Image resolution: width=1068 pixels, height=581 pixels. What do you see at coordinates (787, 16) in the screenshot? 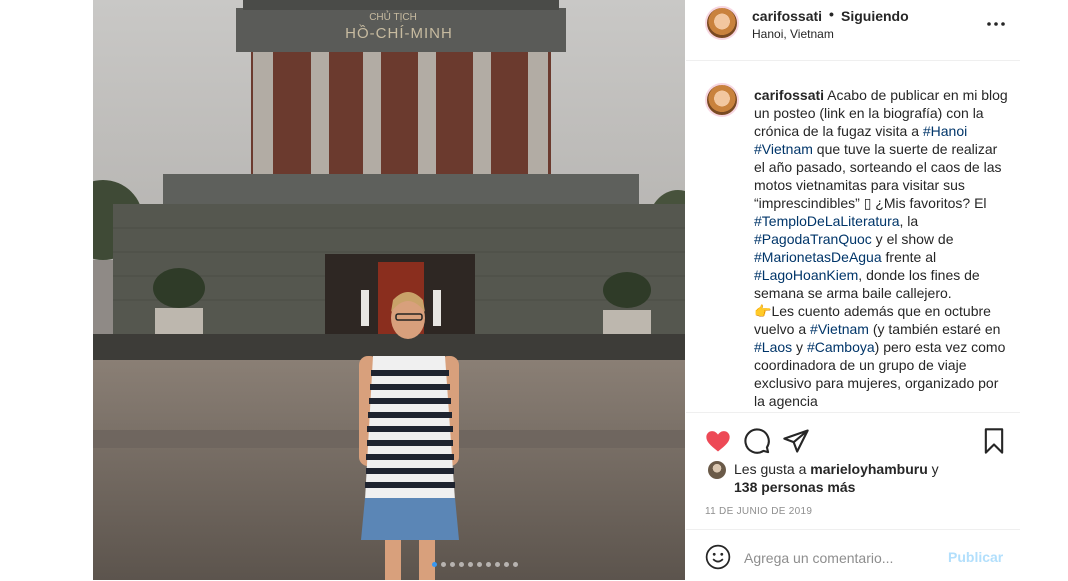
I see `header-username: carifossati` at bounding box center [787, 16].